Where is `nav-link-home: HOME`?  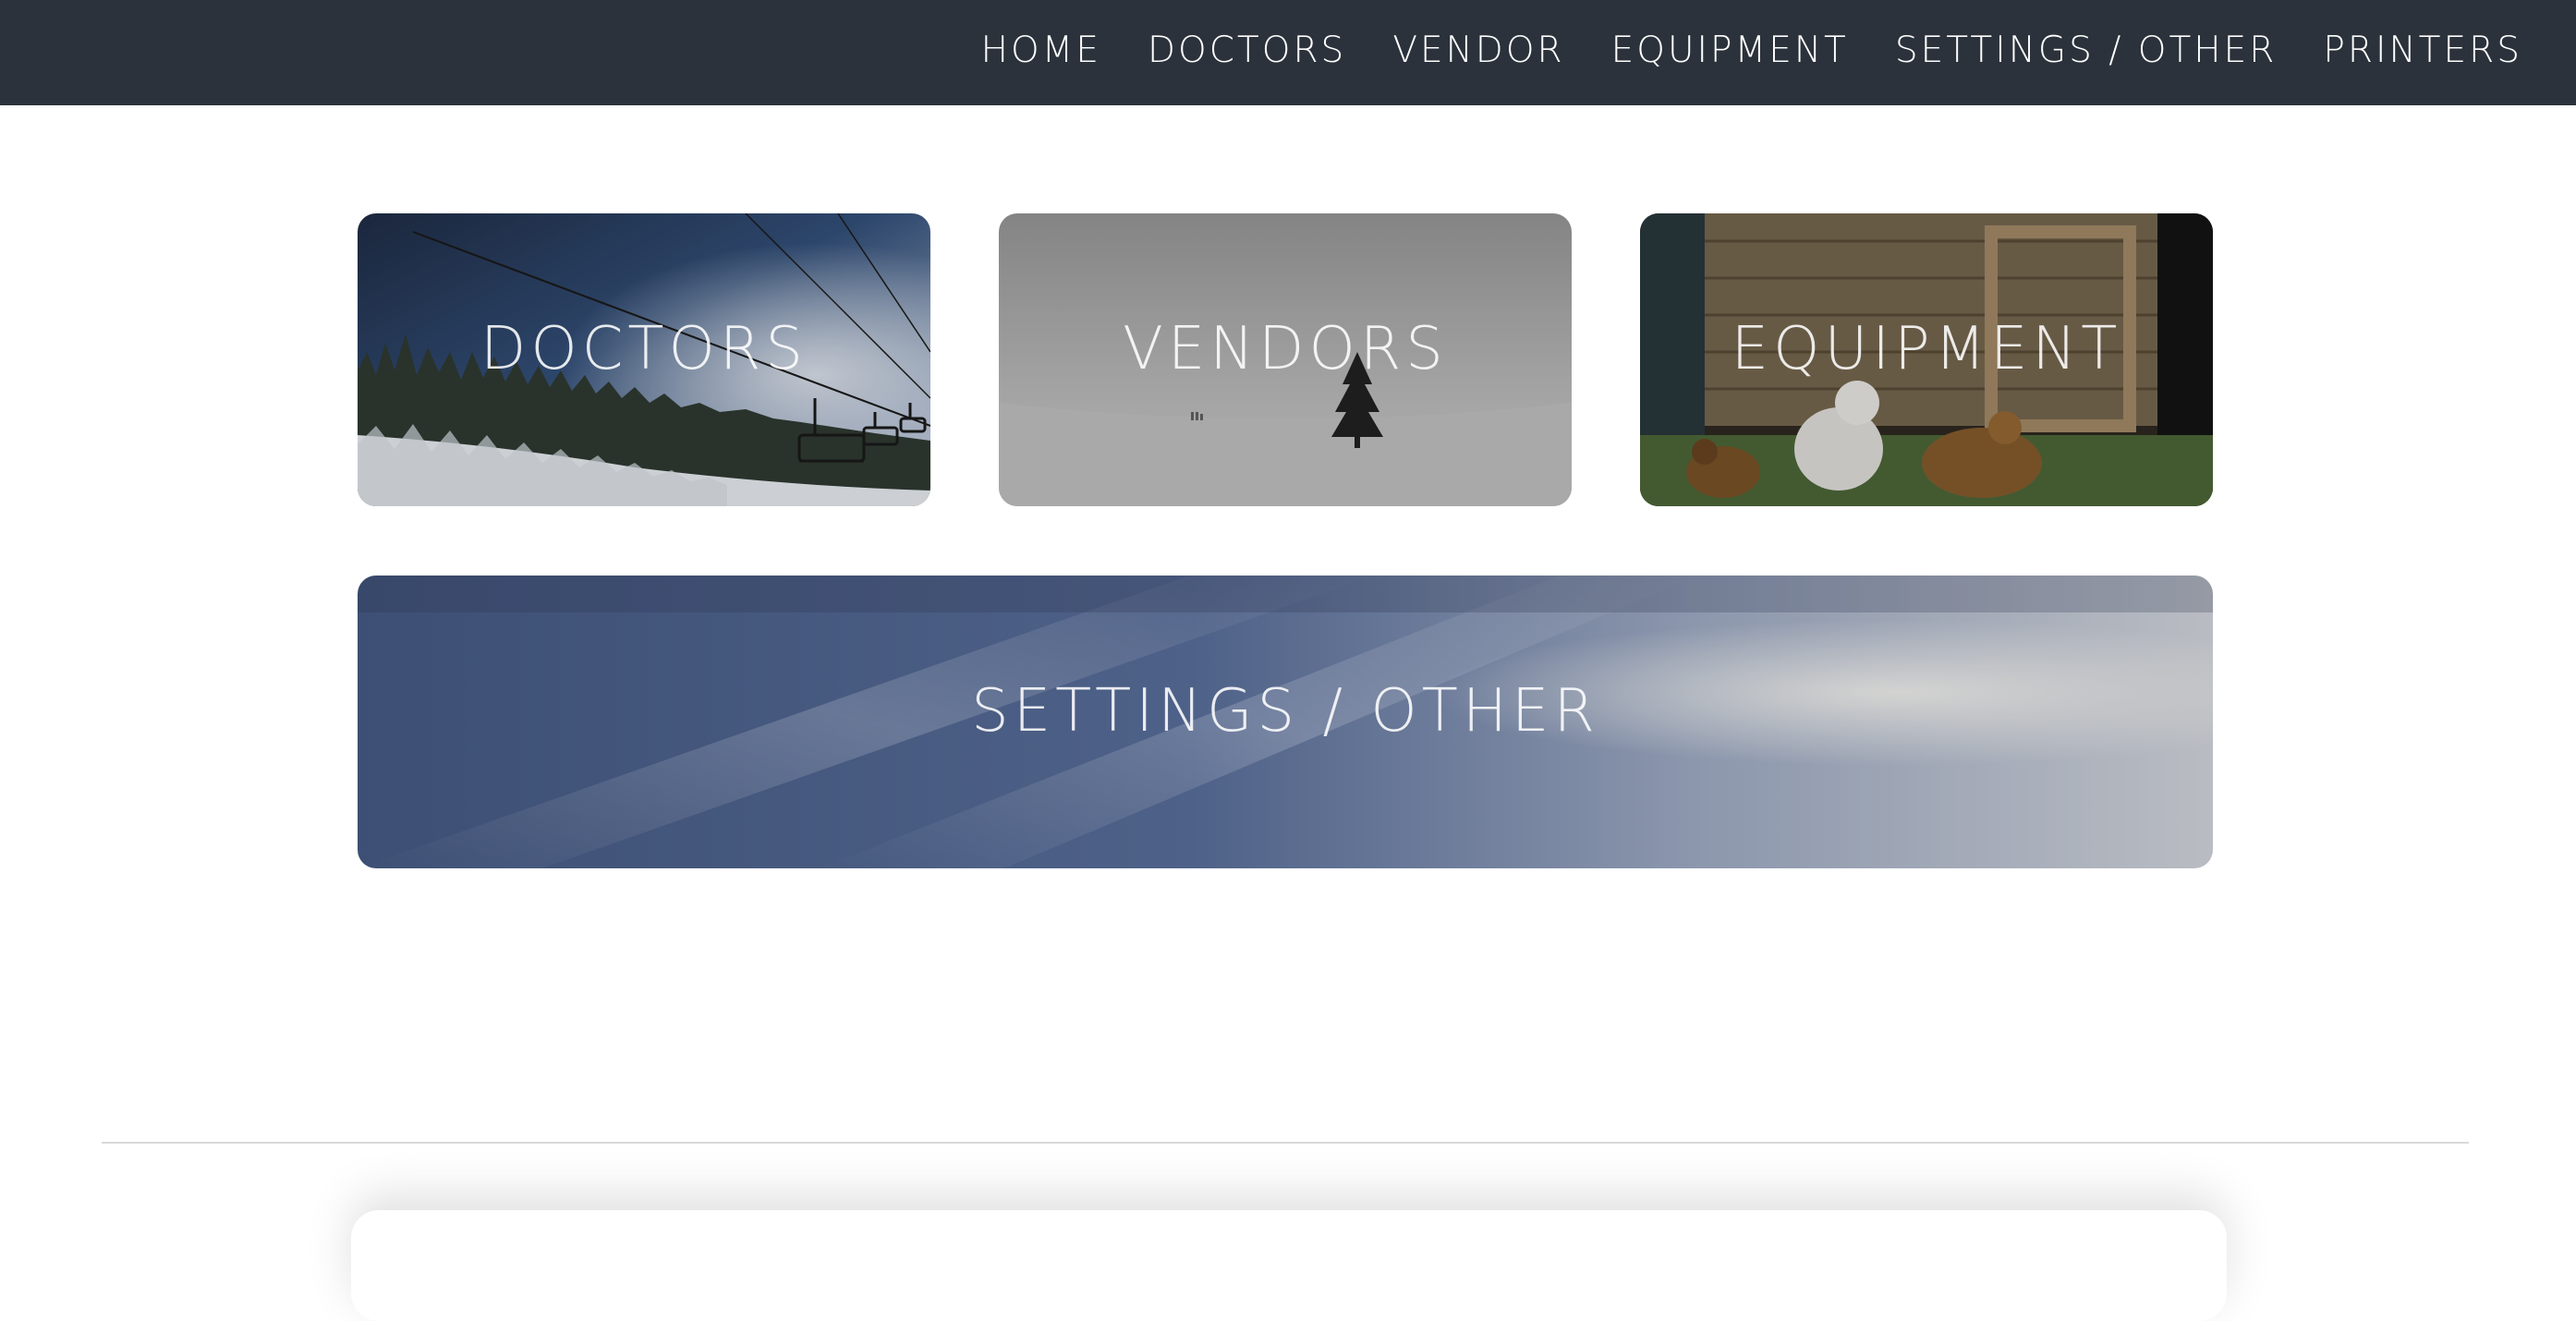
nav-link-home: HOME is located at coordinates (1041, 50).